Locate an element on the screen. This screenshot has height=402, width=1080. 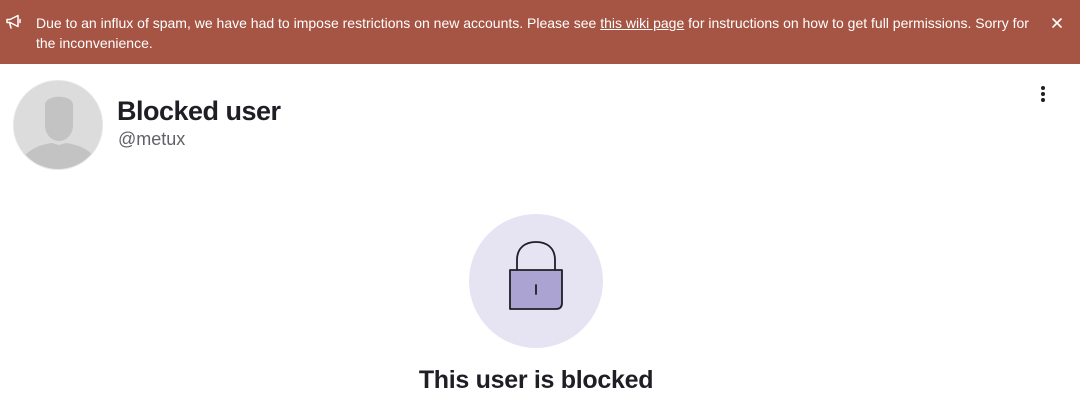
close-icon is located at coordinates (1057, 23).